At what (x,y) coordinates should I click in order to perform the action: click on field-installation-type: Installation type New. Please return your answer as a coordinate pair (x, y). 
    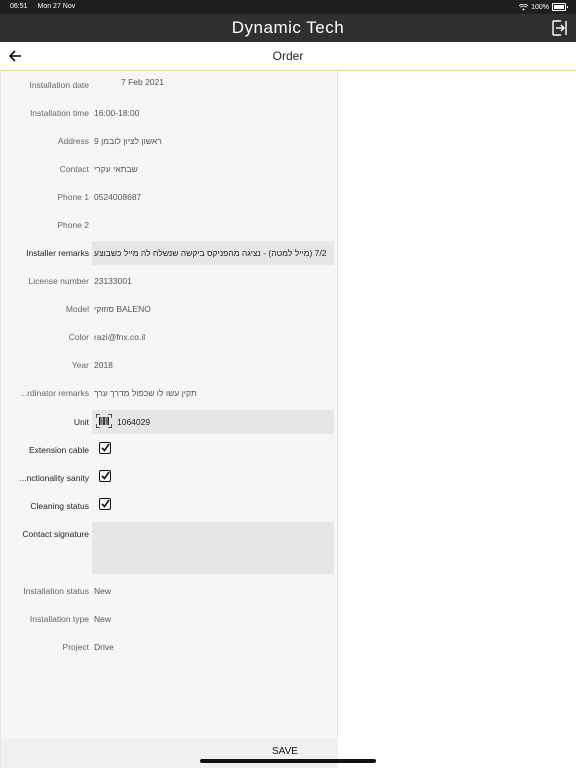
    Looking at the image, I should click on (170, 619).